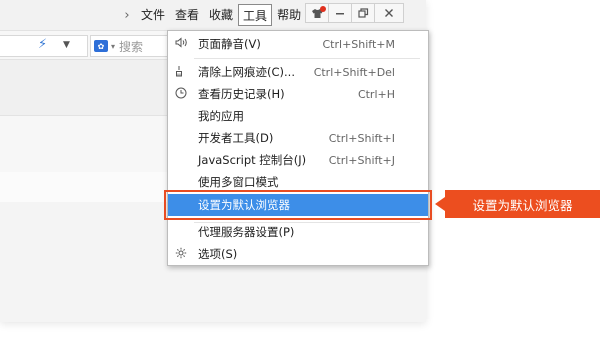  I want to click on menu-item-js-console: JavaScript 控制台(J) Ctrl+Shift+J, so click(298, 160).